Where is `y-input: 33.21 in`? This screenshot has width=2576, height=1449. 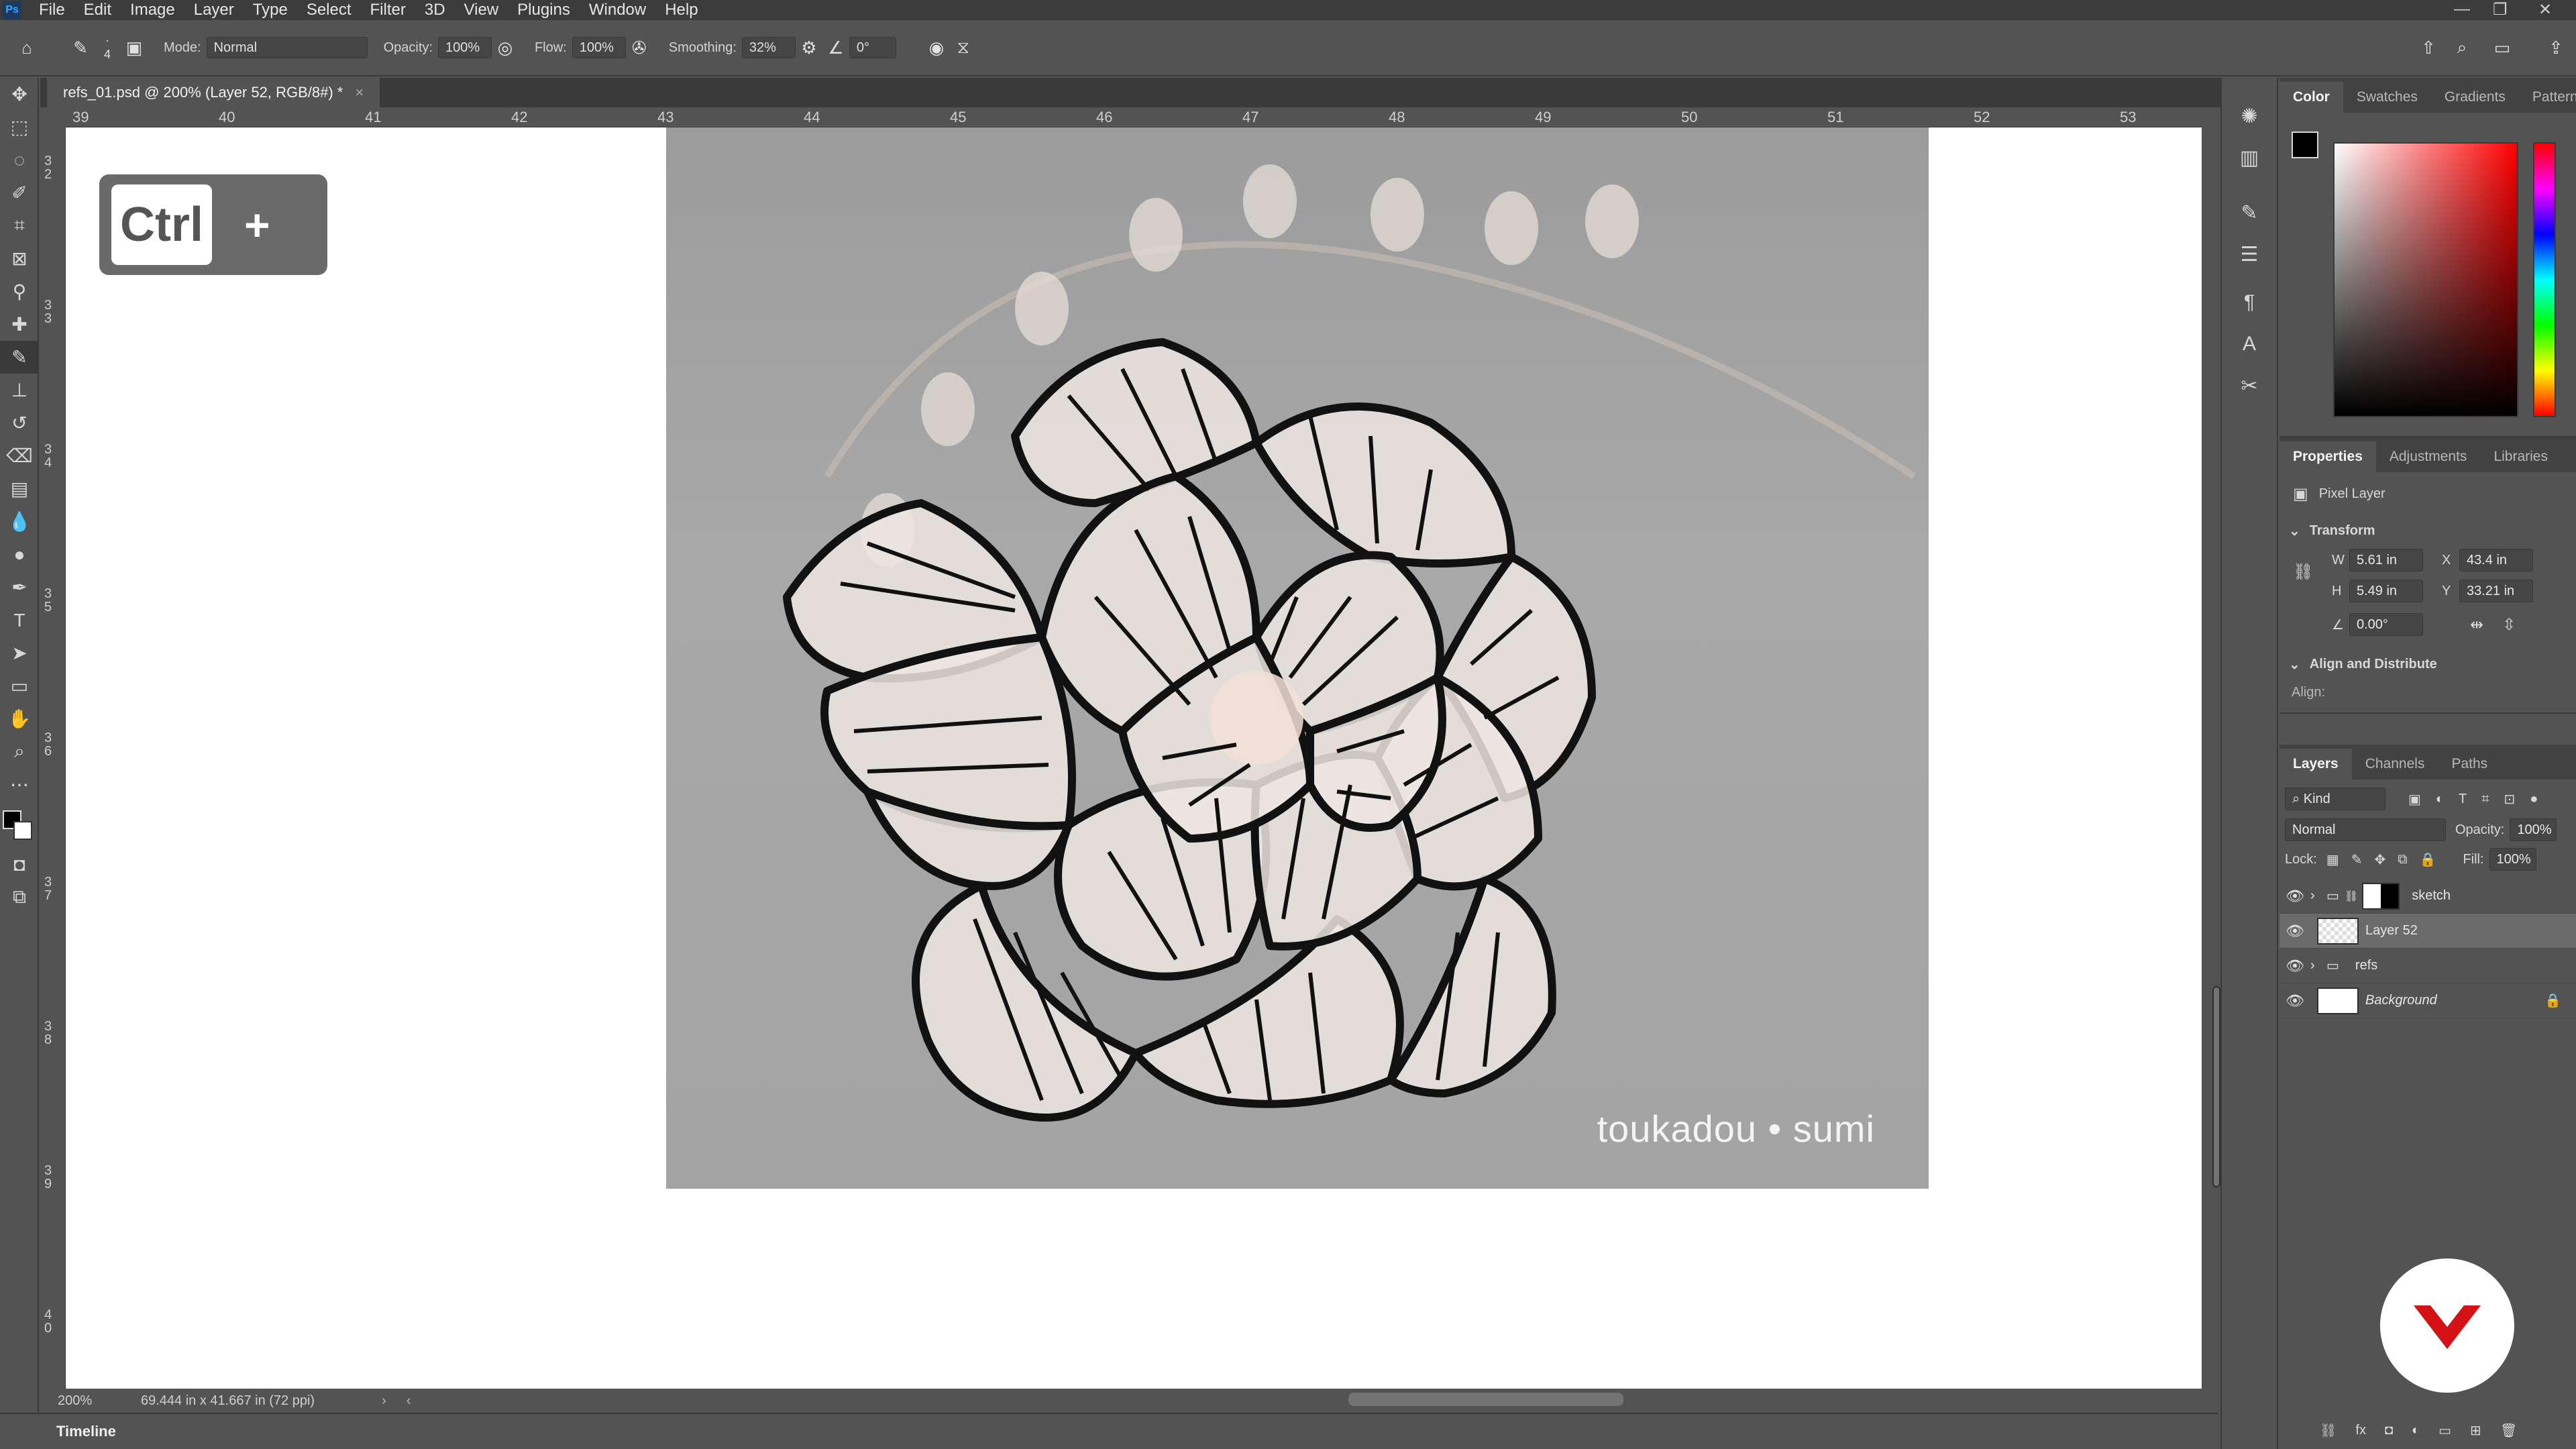
y-input: 33.21 in is located at coordinates (2496, 591).